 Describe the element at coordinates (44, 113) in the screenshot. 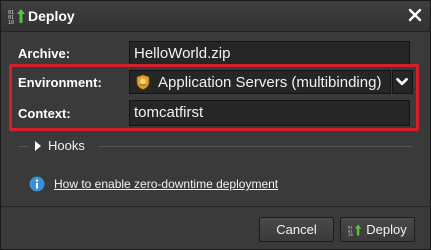

I see `context-label: Context:` at that location.